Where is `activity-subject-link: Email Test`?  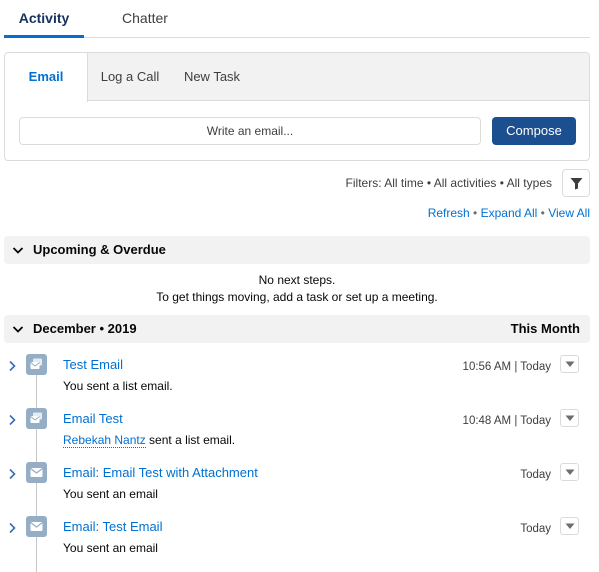
activity-subject-link: Email Test is located at coordinates (93, 419).